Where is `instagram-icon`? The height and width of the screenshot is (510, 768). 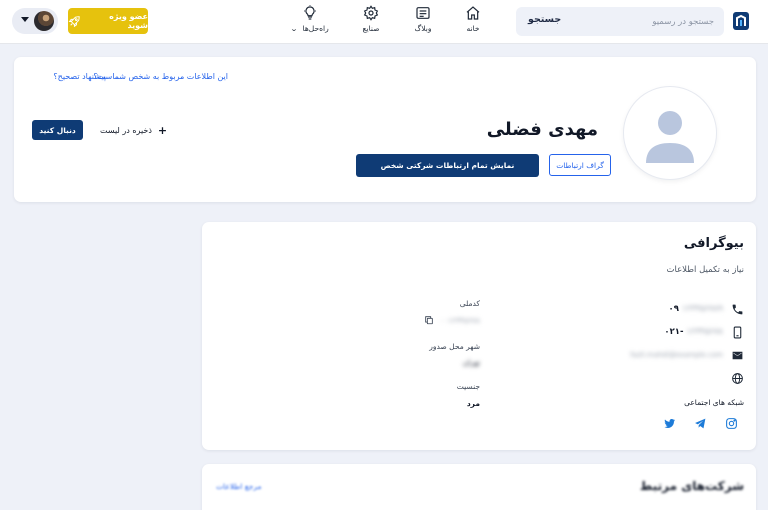 instagram-icon is located at coordinates (731, 423).